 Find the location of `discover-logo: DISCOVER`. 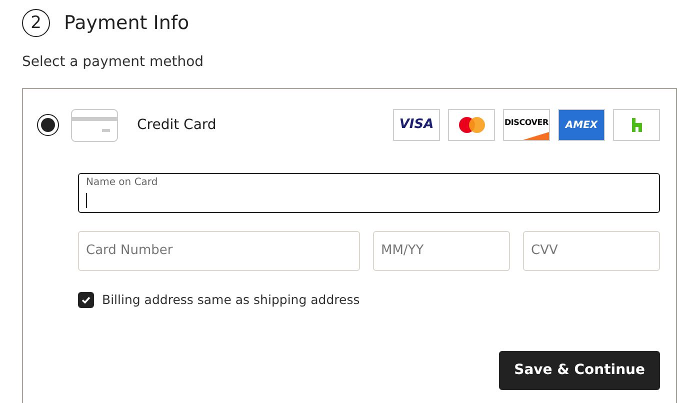

discover-logo: DISCOVER is located at coordinates (526, 125).